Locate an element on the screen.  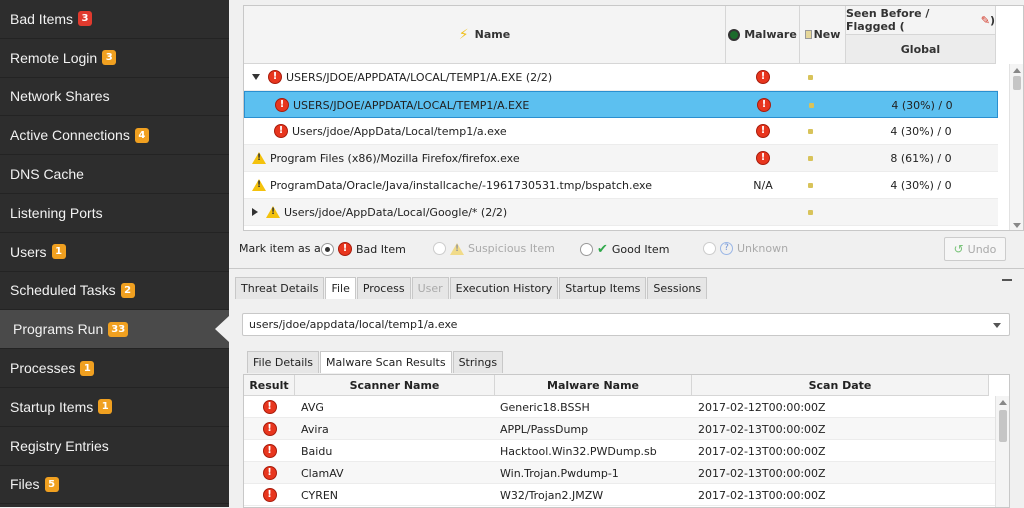
global-value: 8 (61%) / 0 is located at coordinates (921, 158).